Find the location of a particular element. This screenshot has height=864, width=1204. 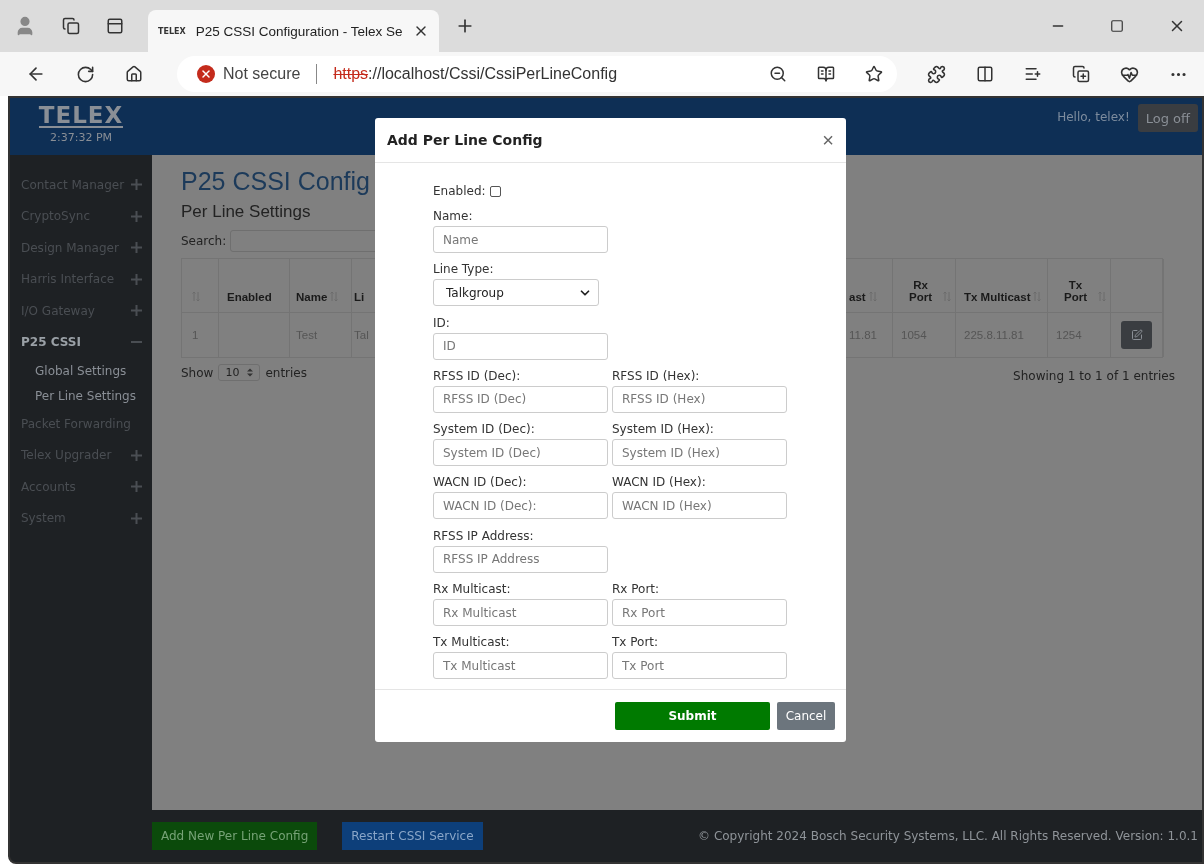

section-title: Per Line Settings is located at coordinates (246, 212).